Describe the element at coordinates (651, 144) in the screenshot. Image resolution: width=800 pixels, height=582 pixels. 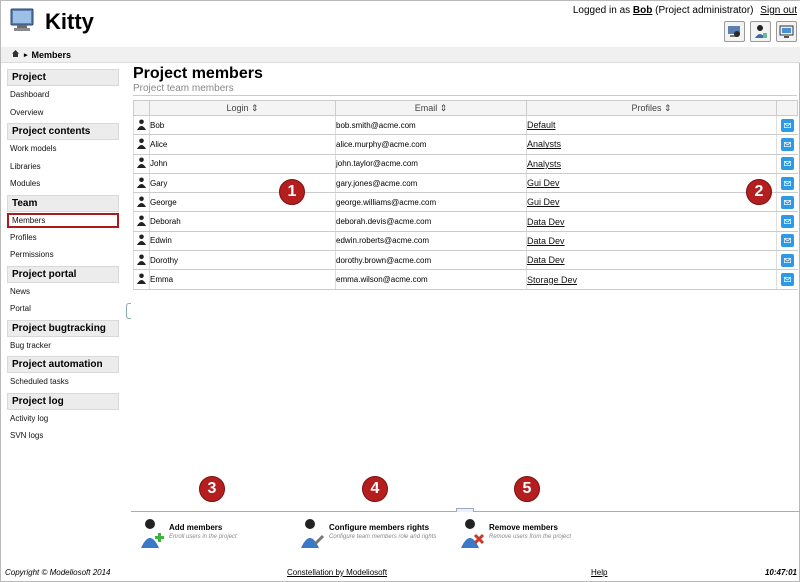
I see `member-profile: Analysts` at that location.